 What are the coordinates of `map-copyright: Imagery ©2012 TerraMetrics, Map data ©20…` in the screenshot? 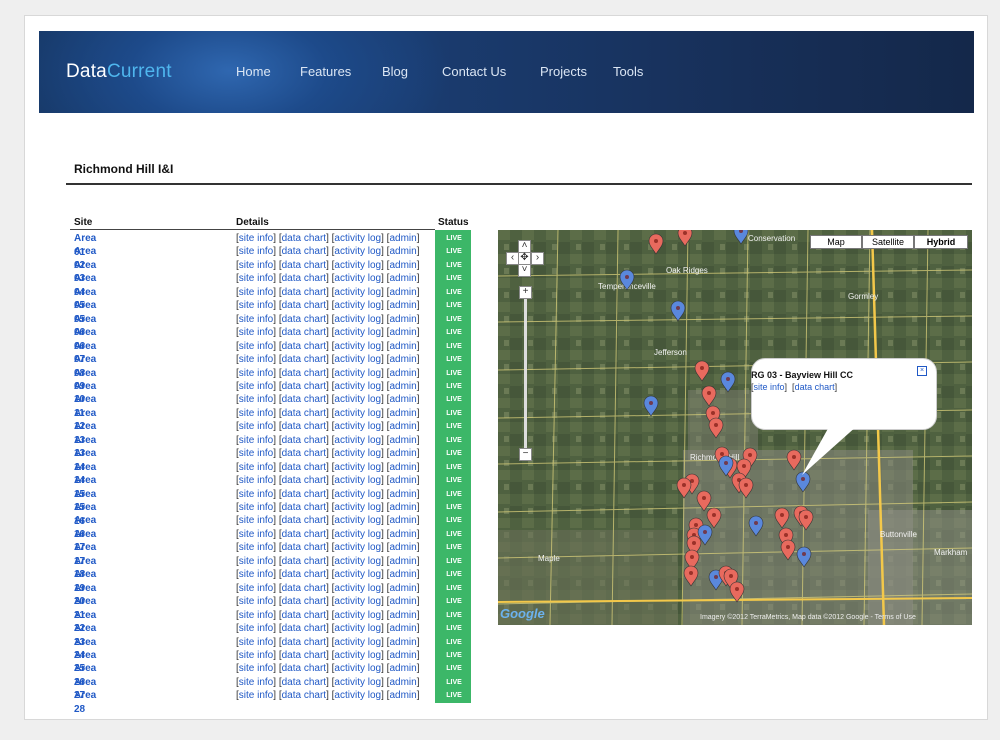 It's located at (808, 617).